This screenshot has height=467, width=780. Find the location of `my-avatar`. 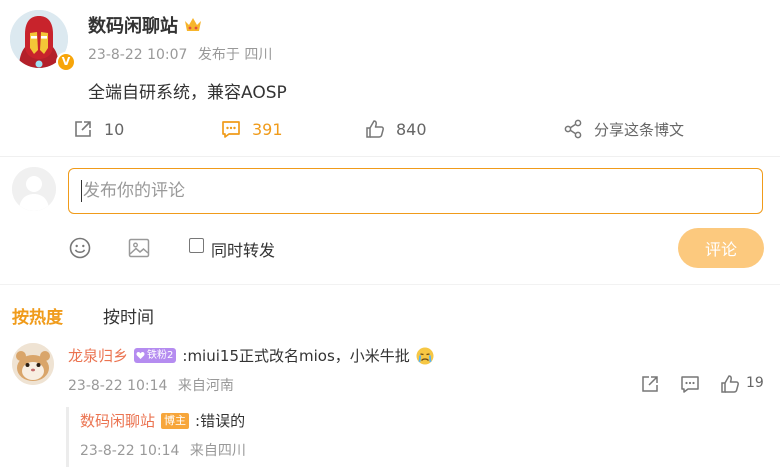

my-avatar is located at coordinates (34, 189).